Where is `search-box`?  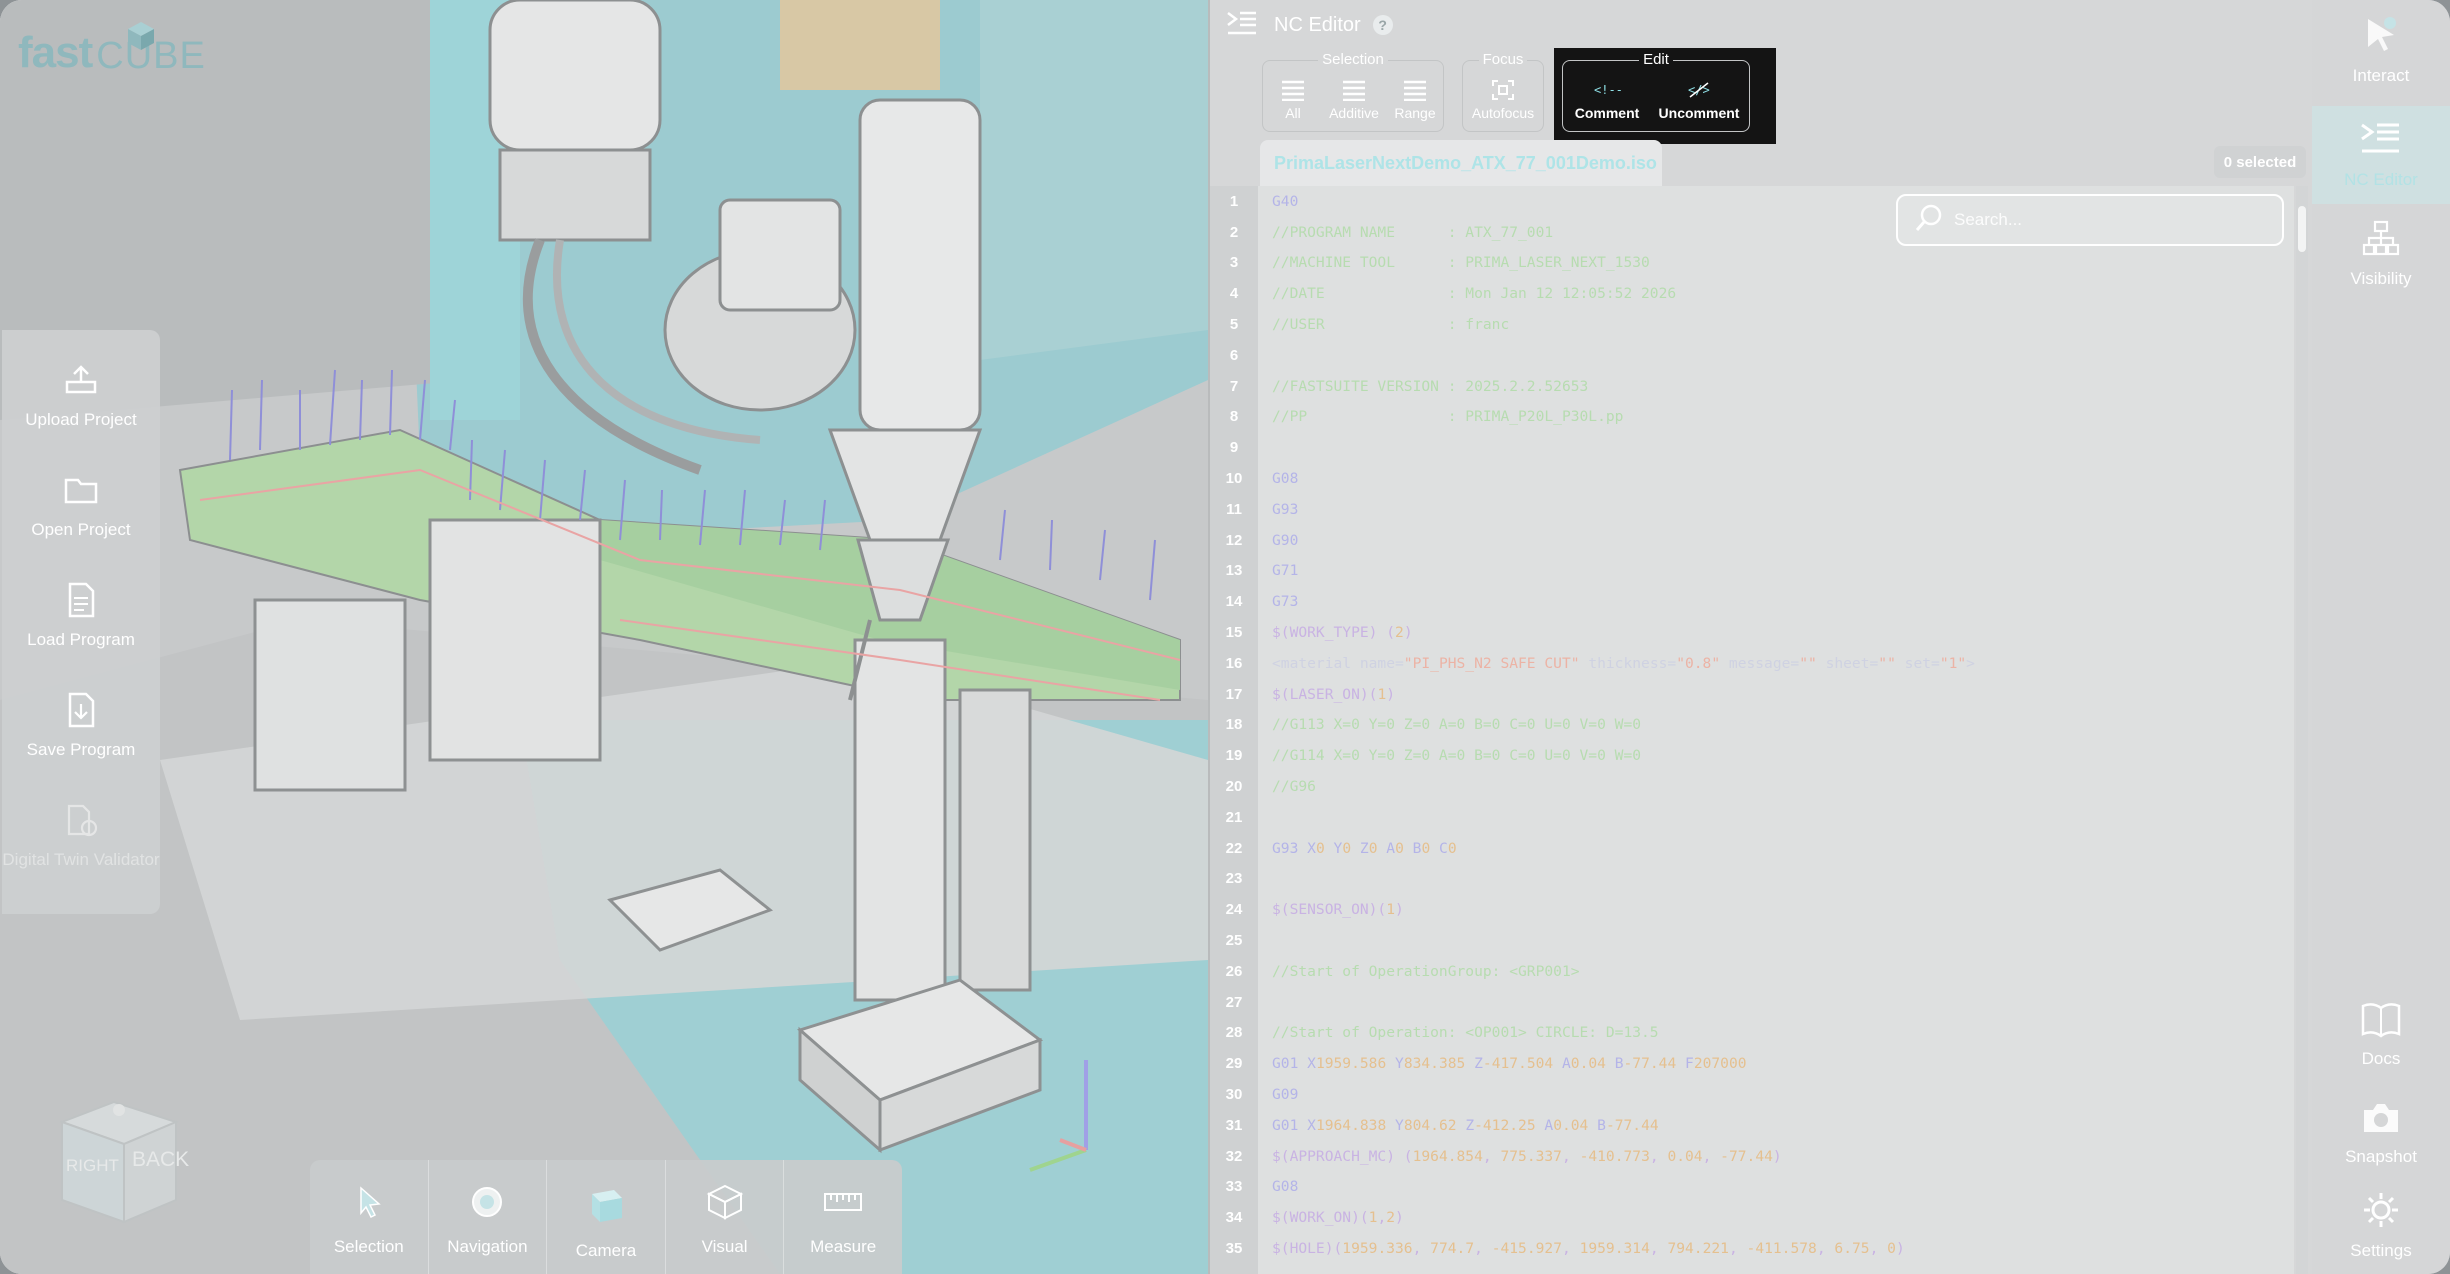
search-box is located at coordinates (2090, 220).